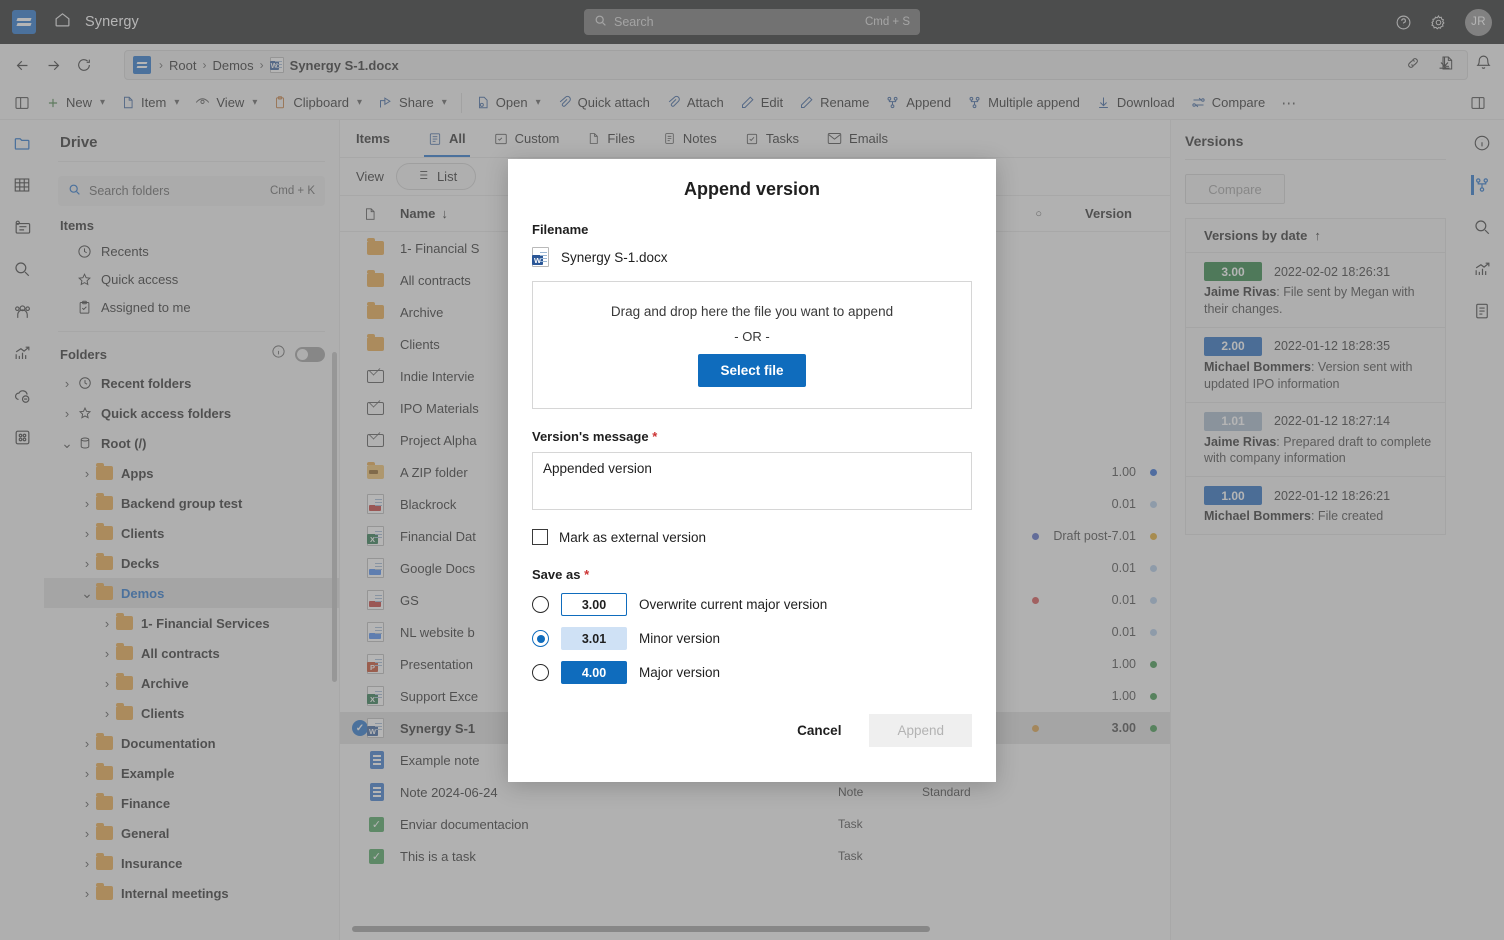  I want to click on rail-team-icon, so click(22, 311).